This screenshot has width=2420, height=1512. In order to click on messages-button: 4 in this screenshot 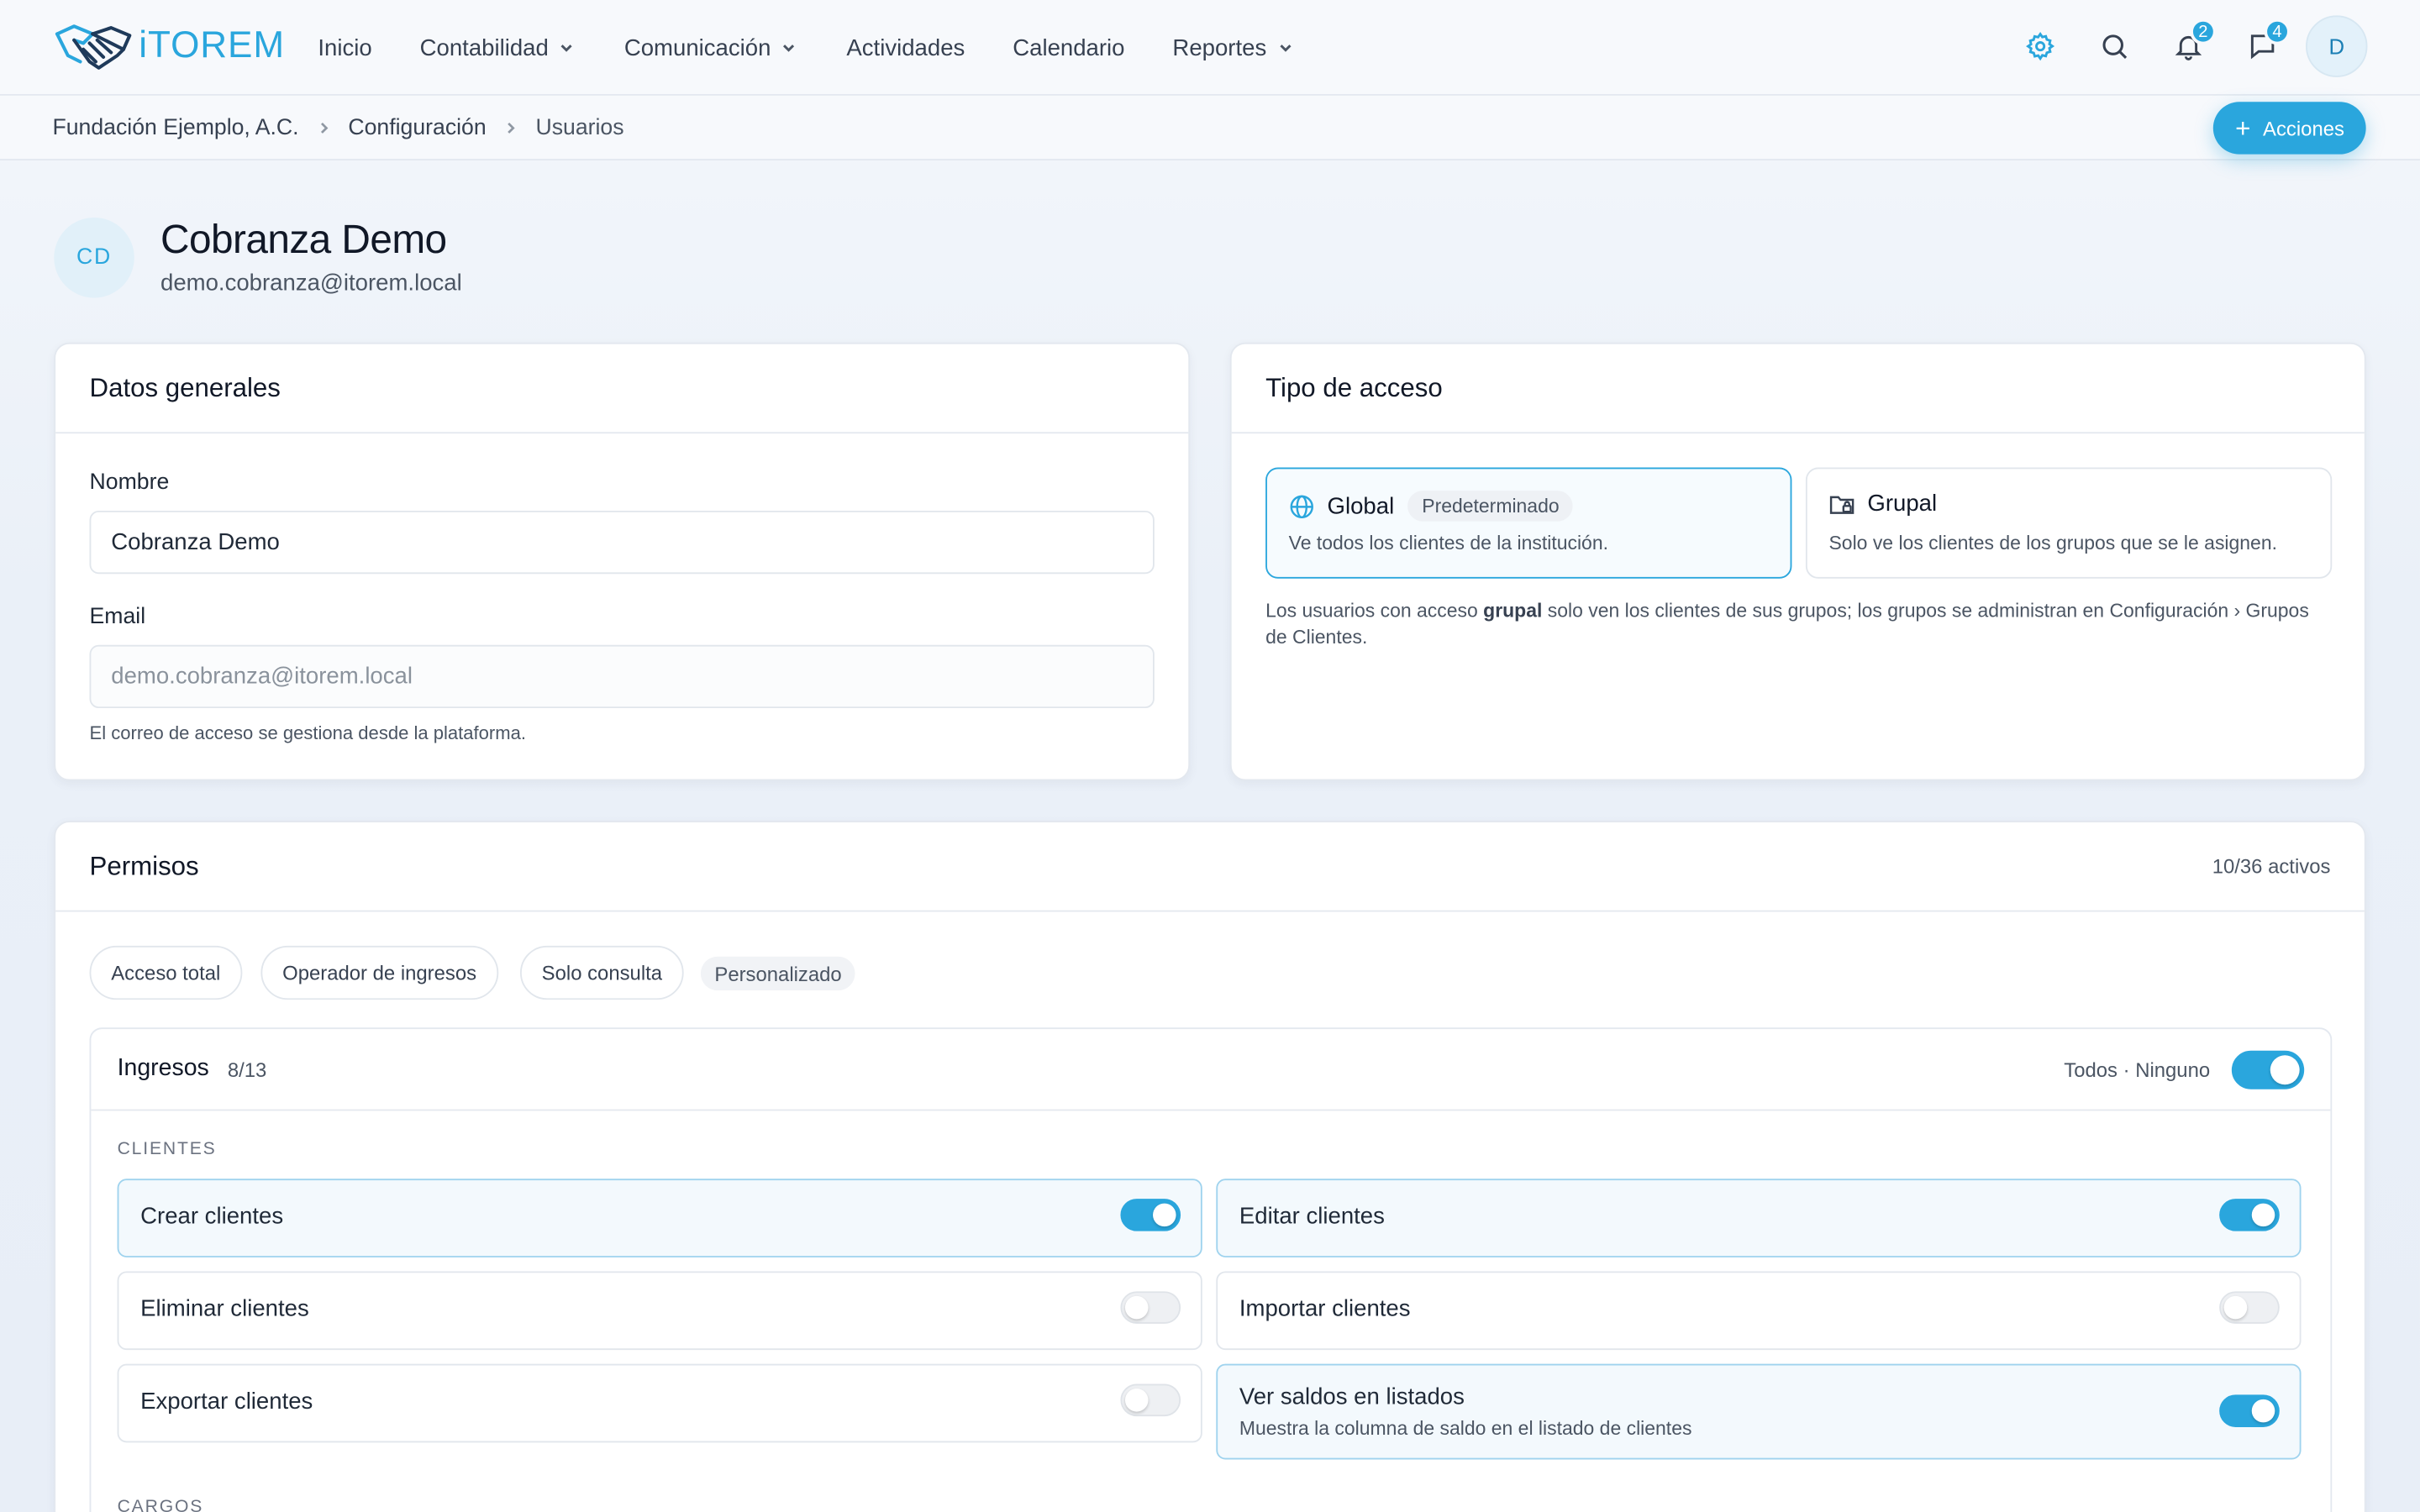, I will do `click(2263, 45)`.